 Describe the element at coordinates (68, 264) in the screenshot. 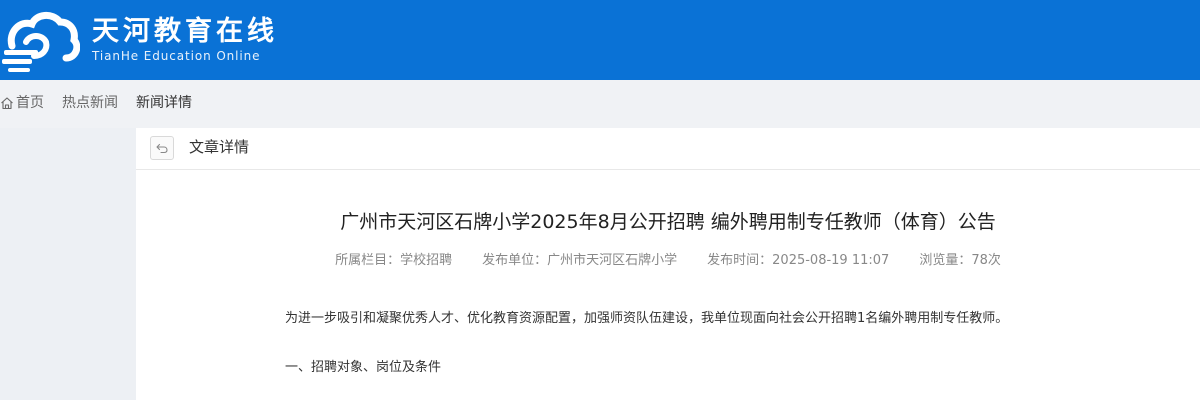

I see `left-sidebar` at that location.